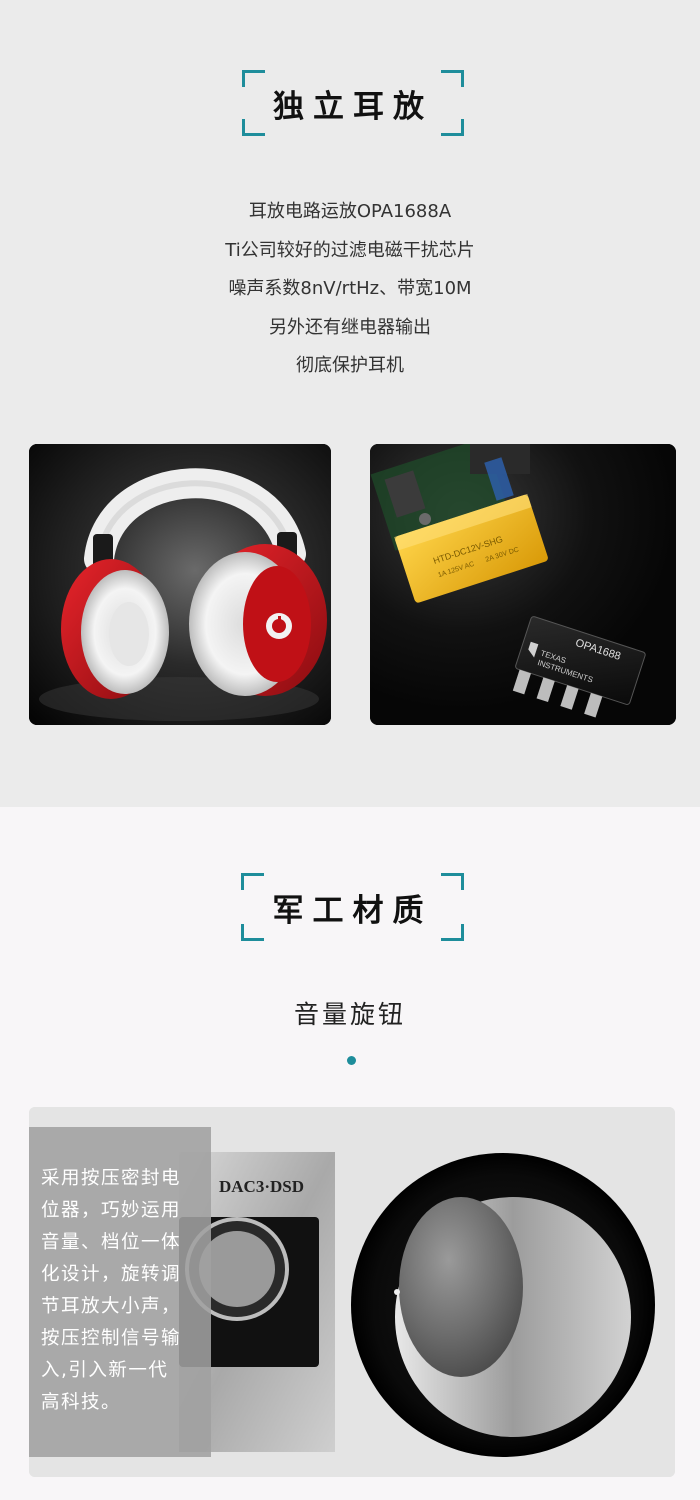  I want to click on section-title: 军工材质, so click(352, 910).